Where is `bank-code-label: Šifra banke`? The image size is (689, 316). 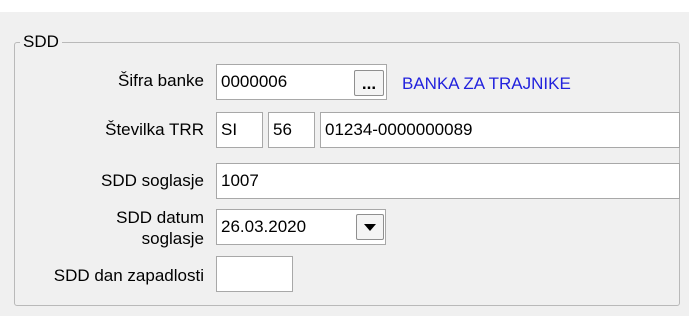
bank-code-label: Šifra banke is located at coordinates (161, 80).